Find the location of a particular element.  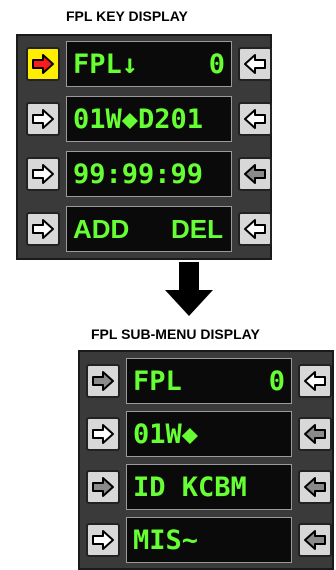

key-row1-left-button is located at coordinates (43, 64).